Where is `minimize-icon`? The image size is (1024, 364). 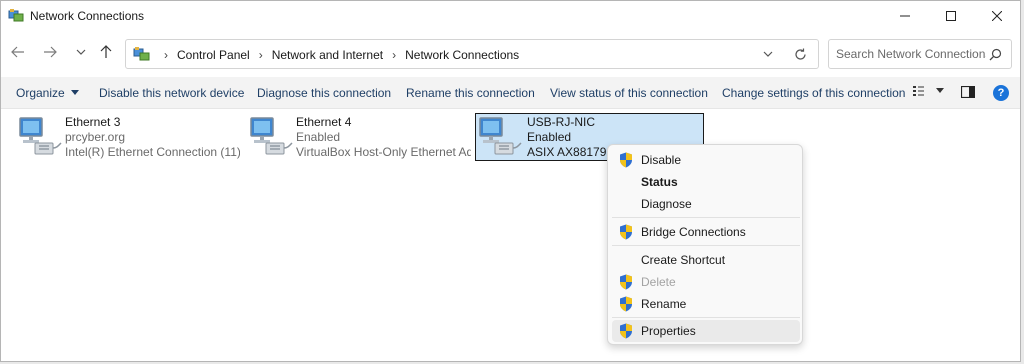 minimize-icon is located at coordinates (905, 16).